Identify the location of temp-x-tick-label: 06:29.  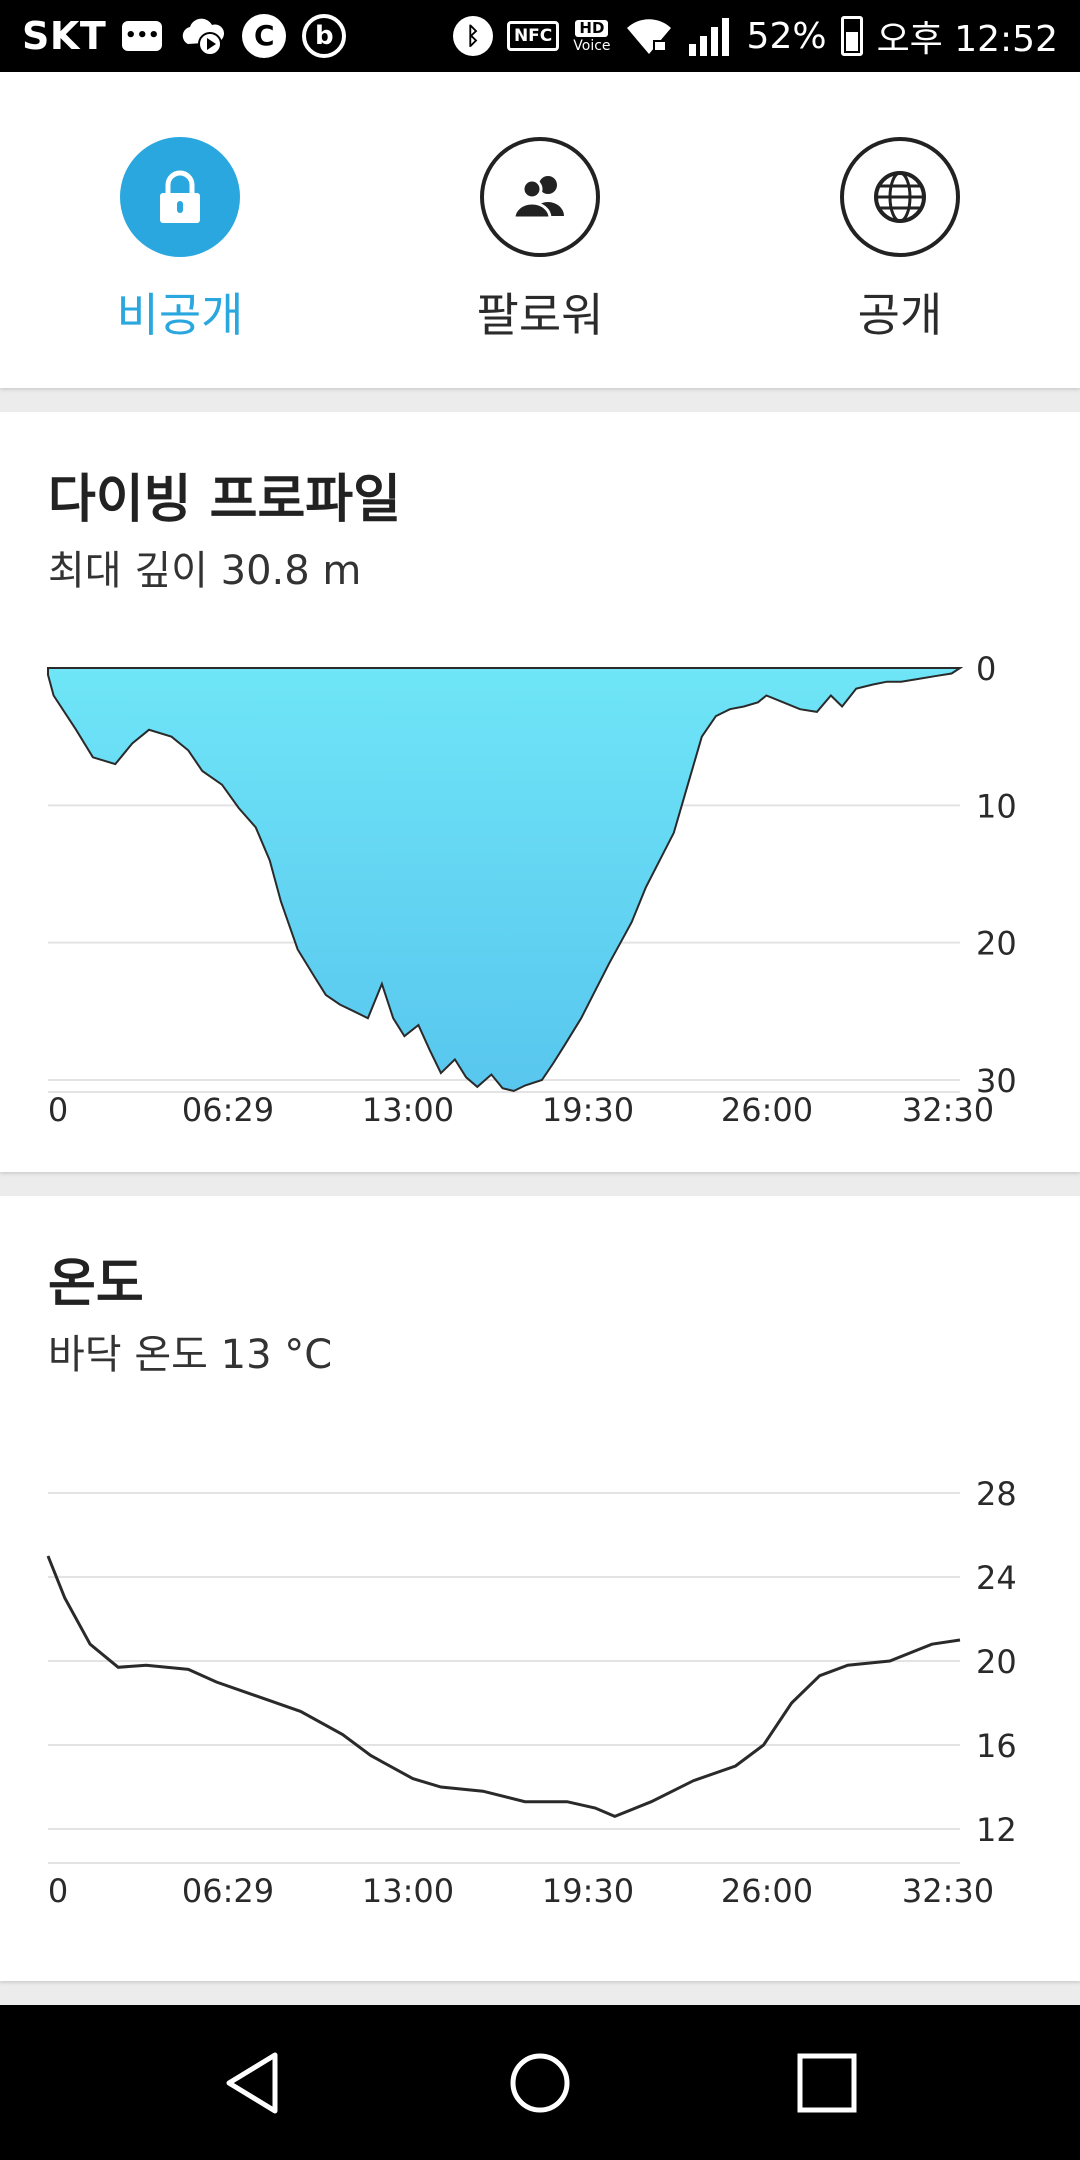
(228, 1891).